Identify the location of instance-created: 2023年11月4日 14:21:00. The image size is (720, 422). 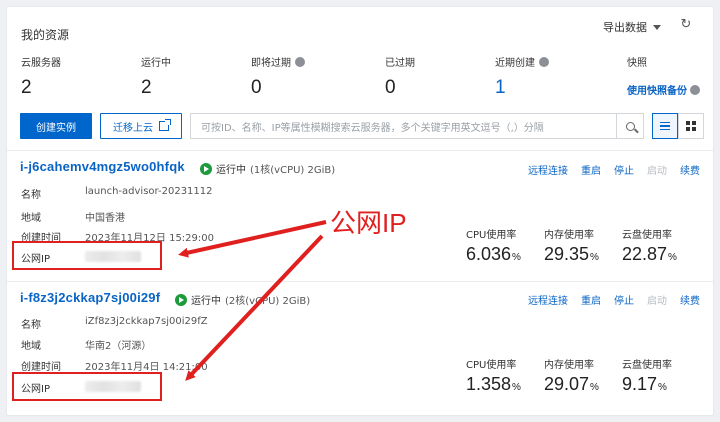
(146, 367).